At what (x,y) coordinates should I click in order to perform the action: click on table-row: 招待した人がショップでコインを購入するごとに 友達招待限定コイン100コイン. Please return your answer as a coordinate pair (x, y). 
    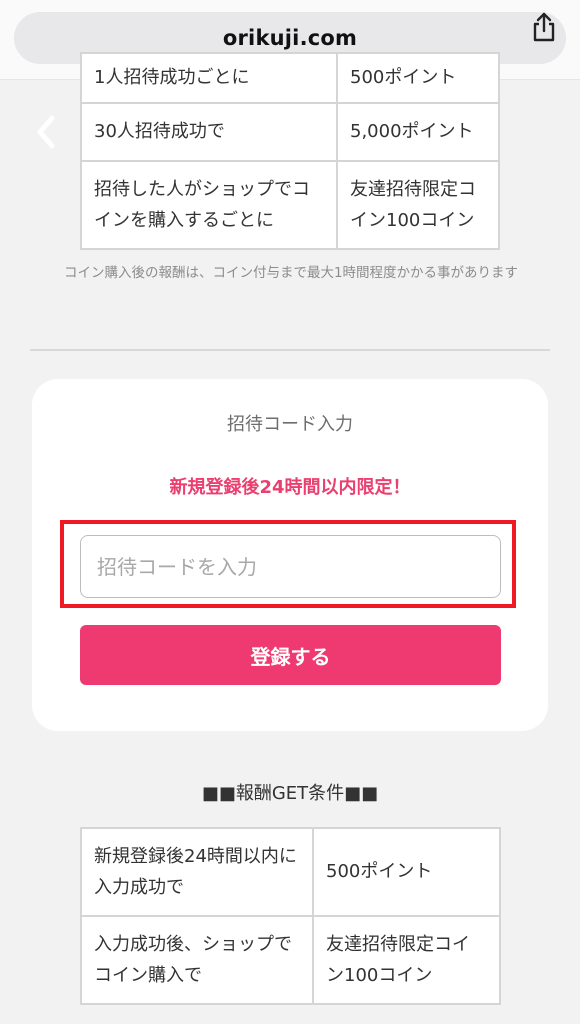
    Looking at the image, I should click on (290, 205).